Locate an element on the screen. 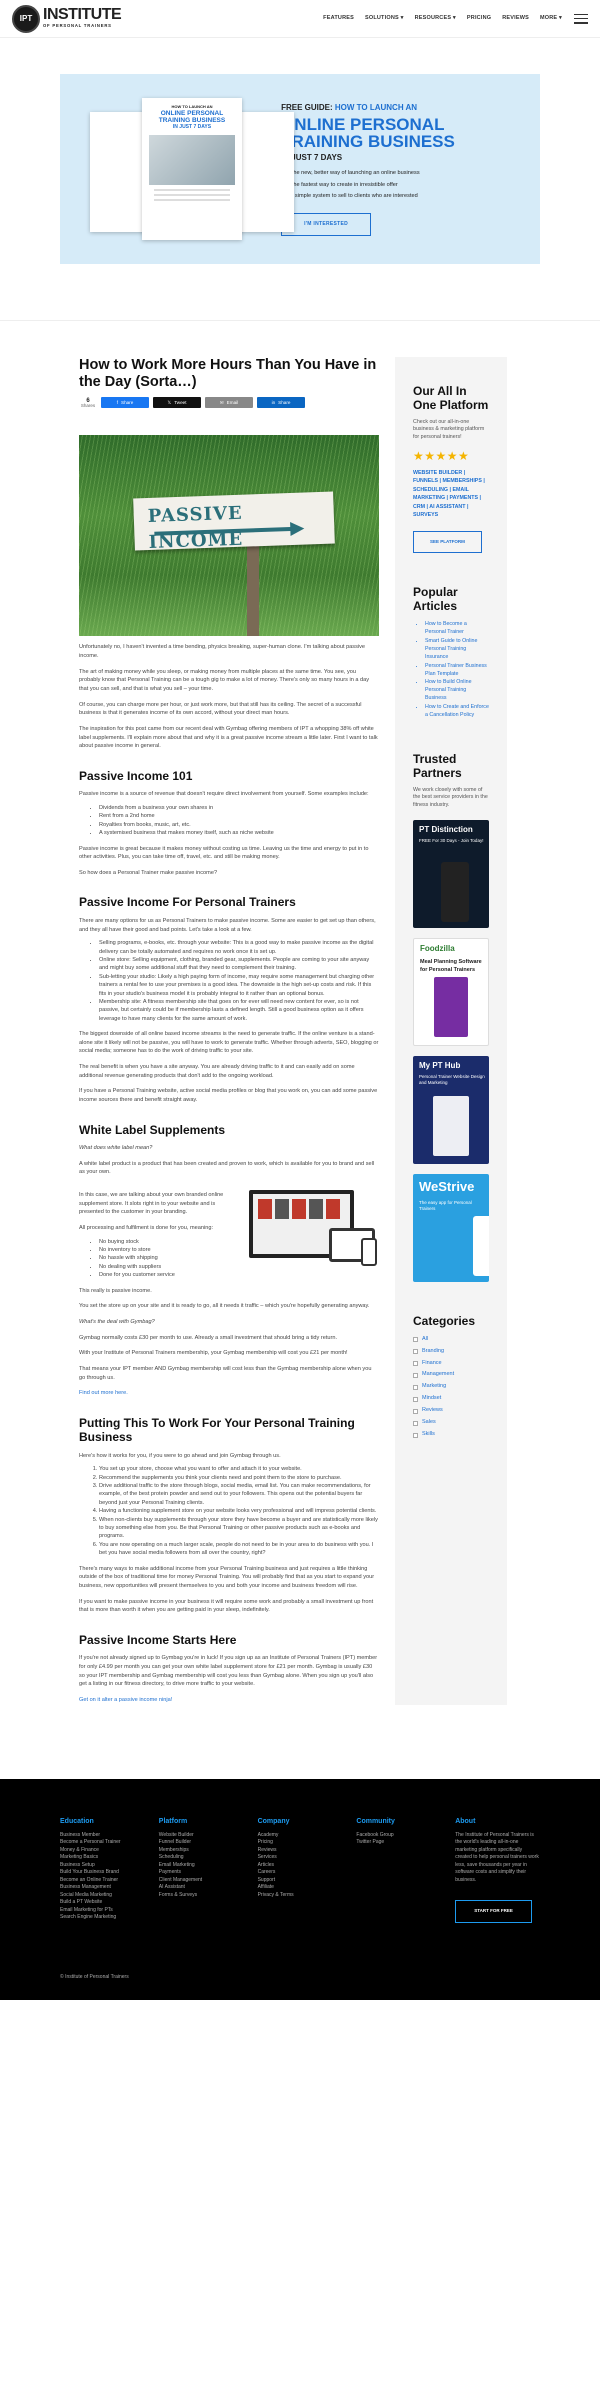 This screenshot has height=2381, width=600. share-count: 6 Shares is located at coordinates (88, 402).